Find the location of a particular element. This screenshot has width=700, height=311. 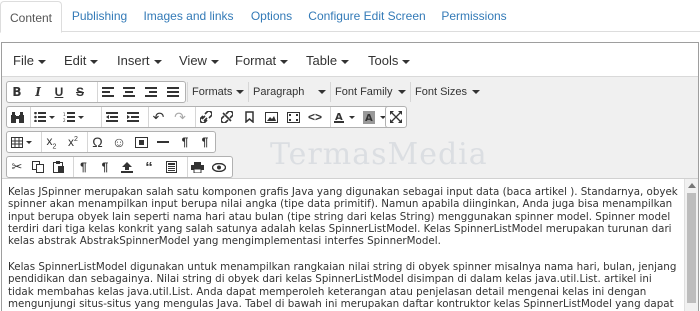

italic-button: I is located at coordinates (38, 92).